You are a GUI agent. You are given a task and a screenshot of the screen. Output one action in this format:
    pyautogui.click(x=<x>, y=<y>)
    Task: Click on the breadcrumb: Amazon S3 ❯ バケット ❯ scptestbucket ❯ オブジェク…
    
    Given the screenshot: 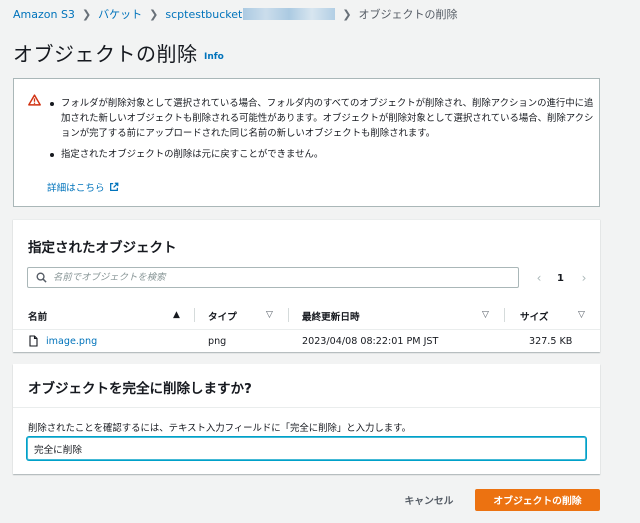 What is the action you would take?
    pyautogui.click(x=235, y=14)
    